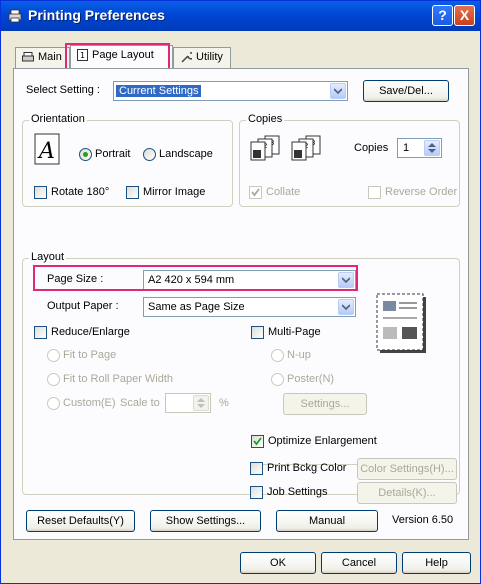  What do you see at coordinates (371, 148) in the screenshot?
I see `copies-label: Copies` at bounding box center [371, 148].